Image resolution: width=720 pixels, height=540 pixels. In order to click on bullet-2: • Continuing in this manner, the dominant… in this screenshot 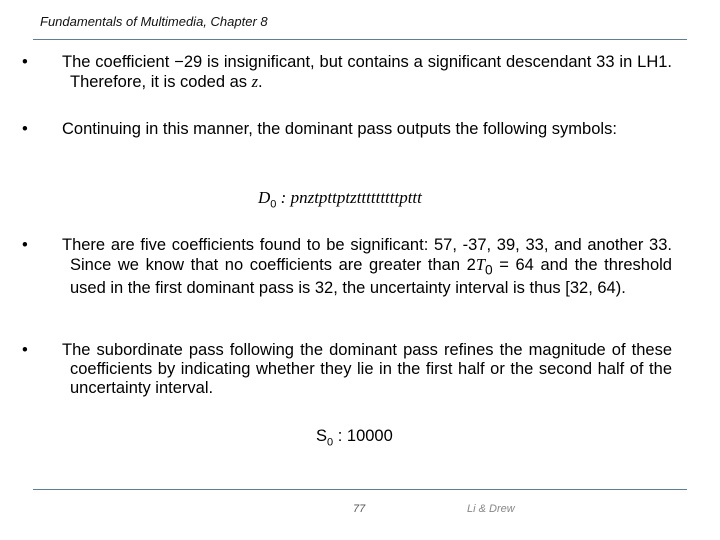, I will do `click(347, 129)`.